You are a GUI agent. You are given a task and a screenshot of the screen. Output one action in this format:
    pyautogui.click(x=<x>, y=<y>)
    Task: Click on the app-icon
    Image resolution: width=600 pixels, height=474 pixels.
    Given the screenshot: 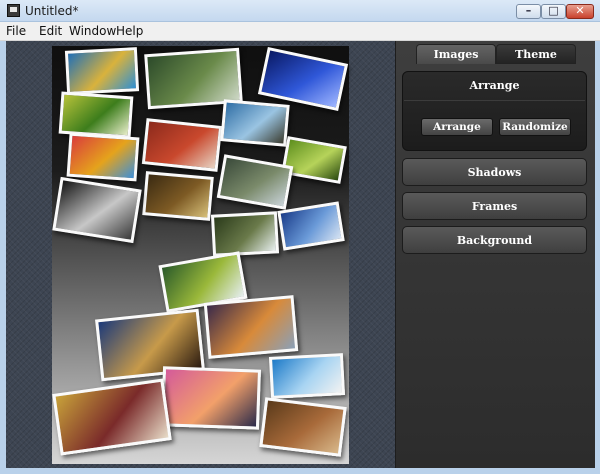 What is the action you would take?
    pyautogui.click(x=13, y=10)
    